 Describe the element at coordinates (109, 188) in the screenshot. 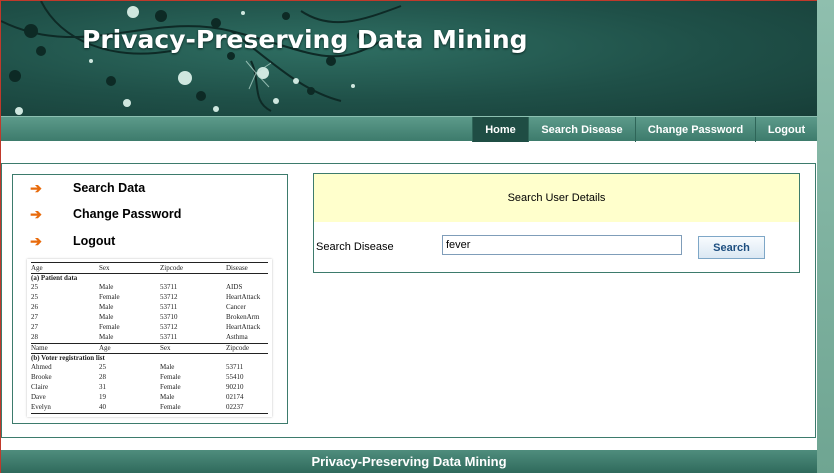

I see `sidebar-item-label: Search Data` at that location.